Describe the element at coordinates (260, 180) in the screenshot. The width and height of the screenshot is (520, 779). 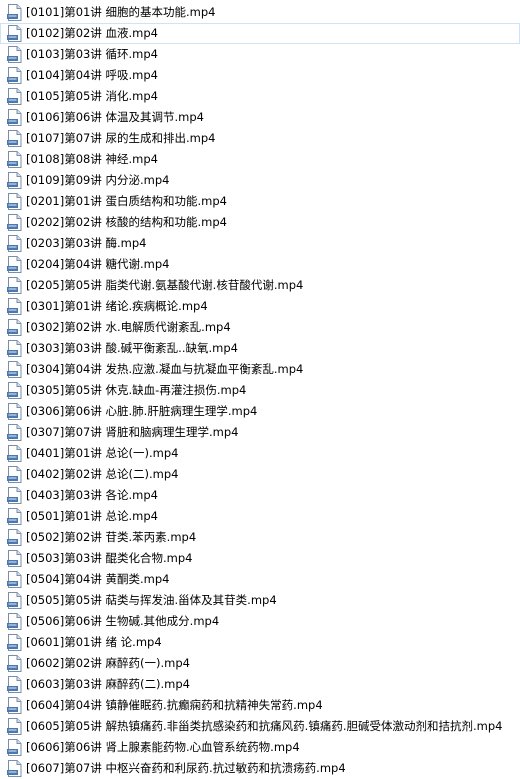
I see `file-item: [0109]第09讲 内分泌.mp4` at that location.